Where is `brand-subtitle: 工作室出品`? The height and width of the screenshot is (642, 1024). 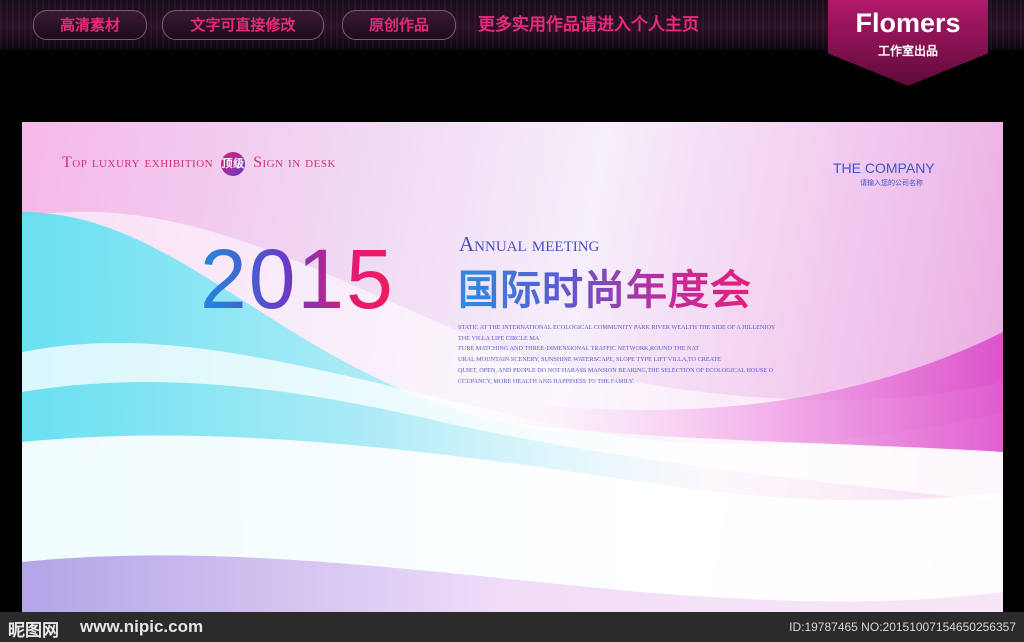 brand-subtitle: 工作室出品 is located at coordinates (907, 51).